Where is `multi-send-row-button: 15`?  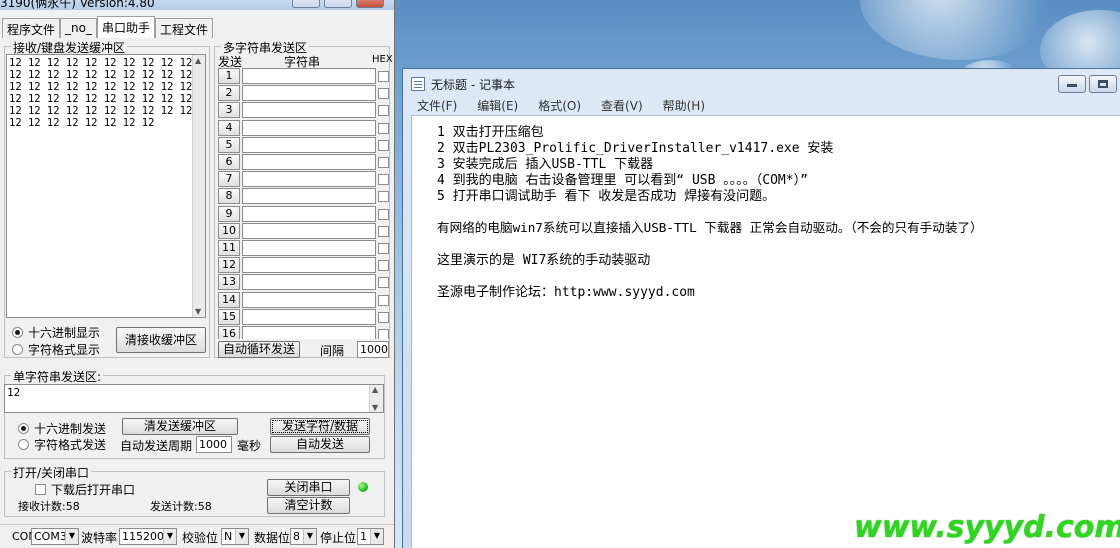
multi-send-row-button: 15 is located at coordinates (229, 316).